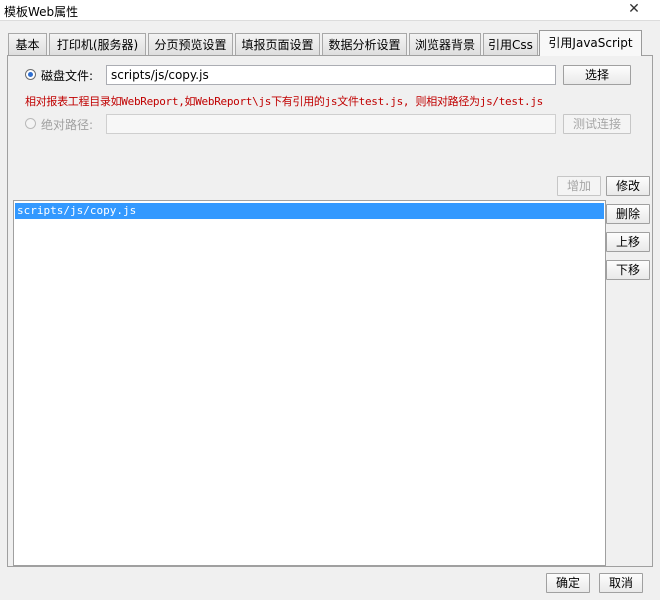 Image resolution: width=660 pixels, height=600 pixels. Describe the element at coordinates (597, 124) in the screenshot. I see `test-connection-button: 测试连接` at that location.